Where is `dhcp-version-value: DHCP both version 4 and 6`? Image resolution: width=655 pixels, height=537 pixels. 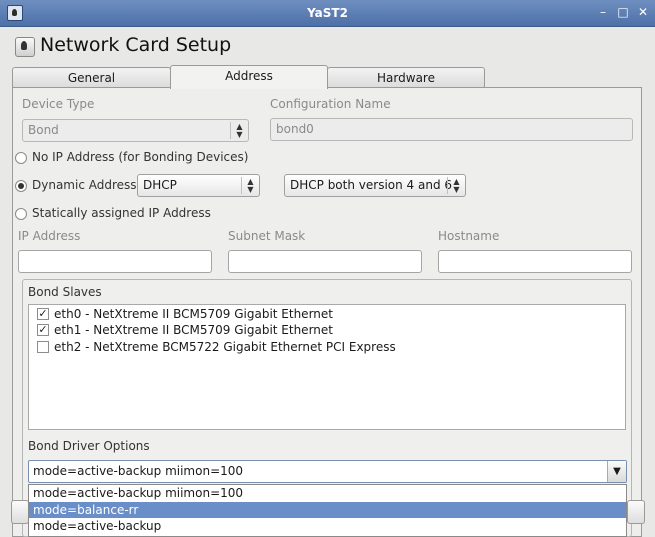
dhcp-version-value: DHCP both version 4 and 6 is located at coordinates (371, 185).